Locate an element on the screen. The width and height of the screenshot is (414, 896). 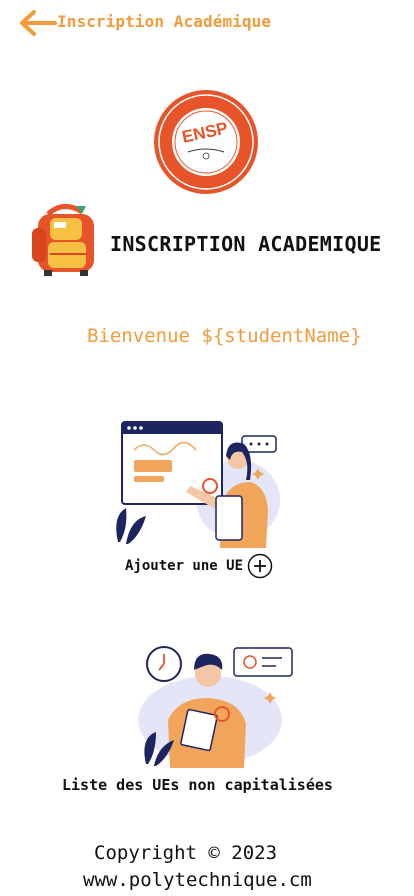
plus-circle-icon is located at coordinates (260, 566).